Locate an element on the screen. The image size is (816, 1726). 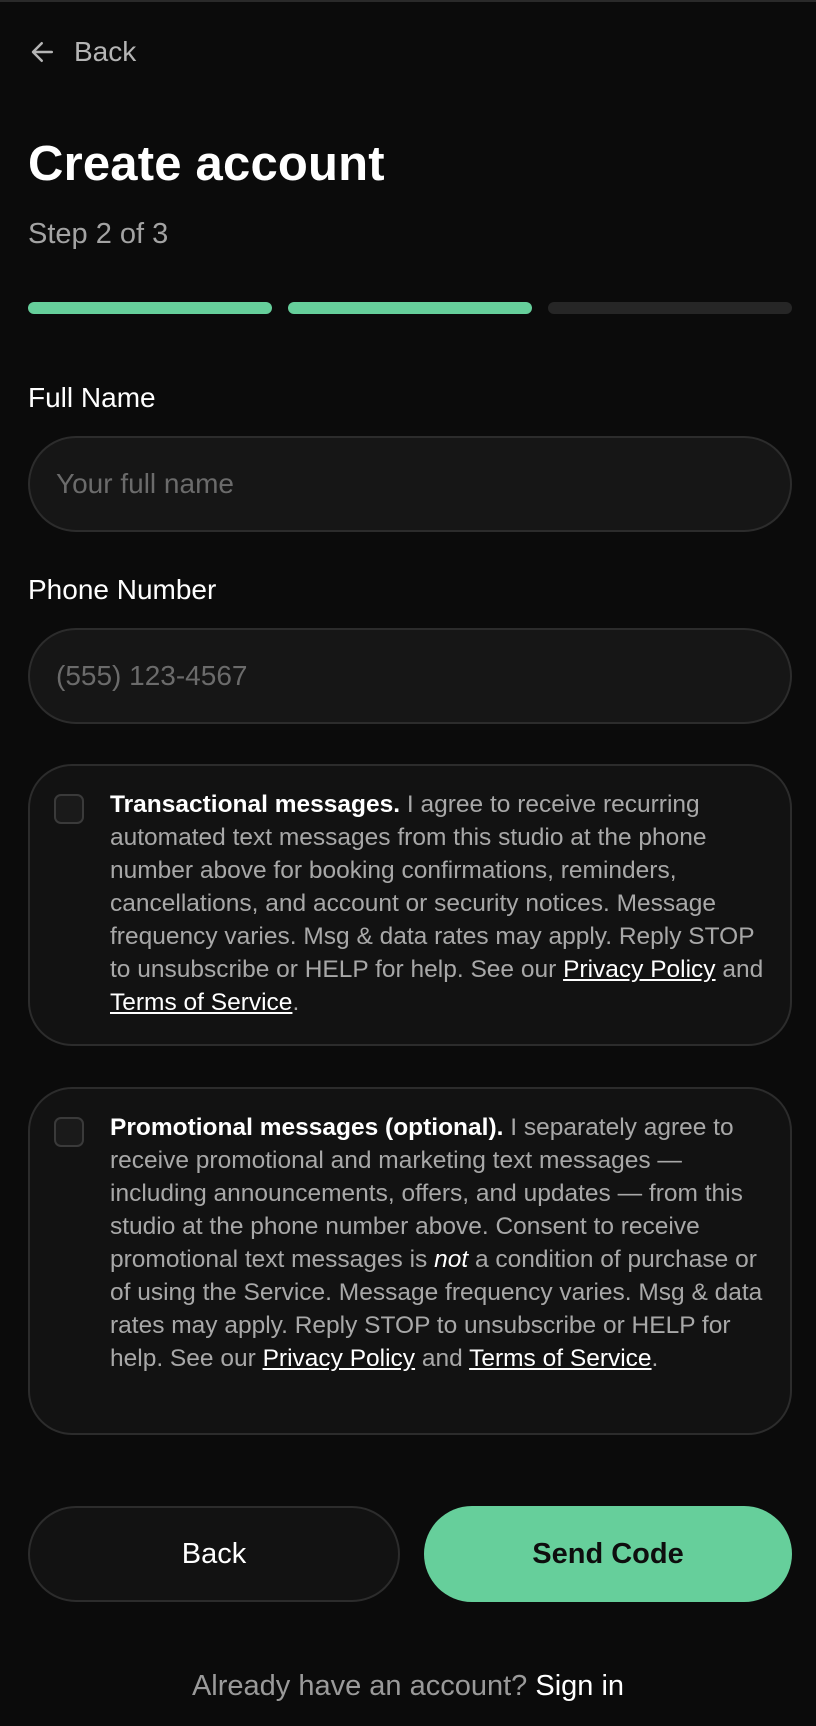
transactional-and: and is located at coordinates (739, 969).